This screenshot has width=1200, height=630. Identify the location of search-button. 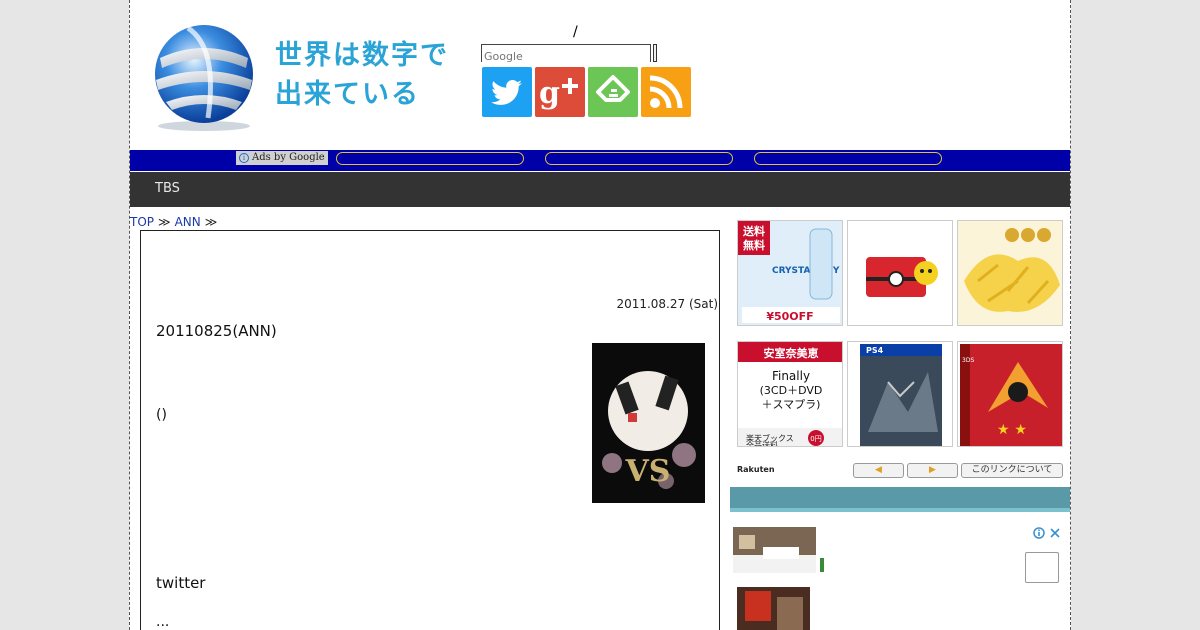
(655, 53).